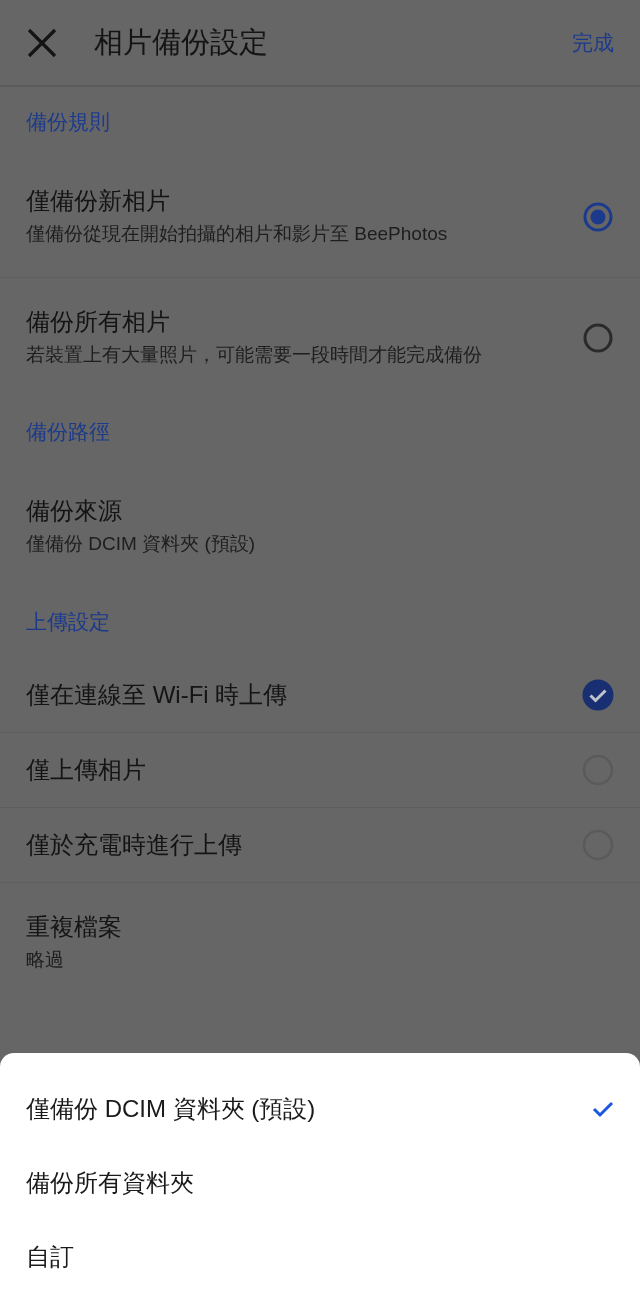  What do you see at coordinates (42, 42) in the screenshot?
I see `close-icon` at bounding box center [42, 42].